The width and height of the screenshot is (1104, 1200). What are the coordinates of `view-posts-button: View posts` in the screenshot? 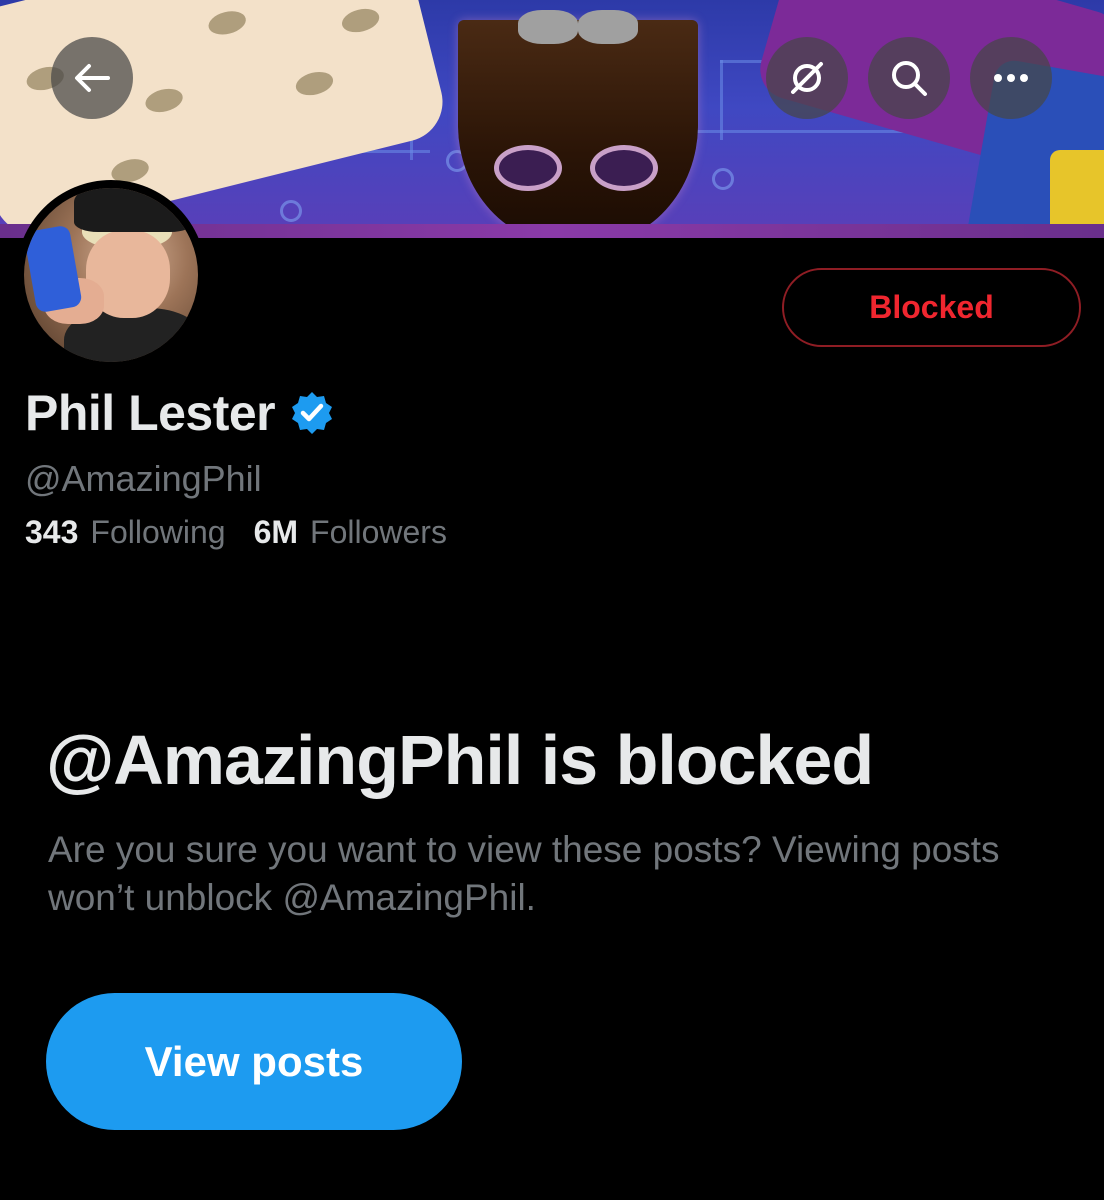 It's located at (254, 1061).